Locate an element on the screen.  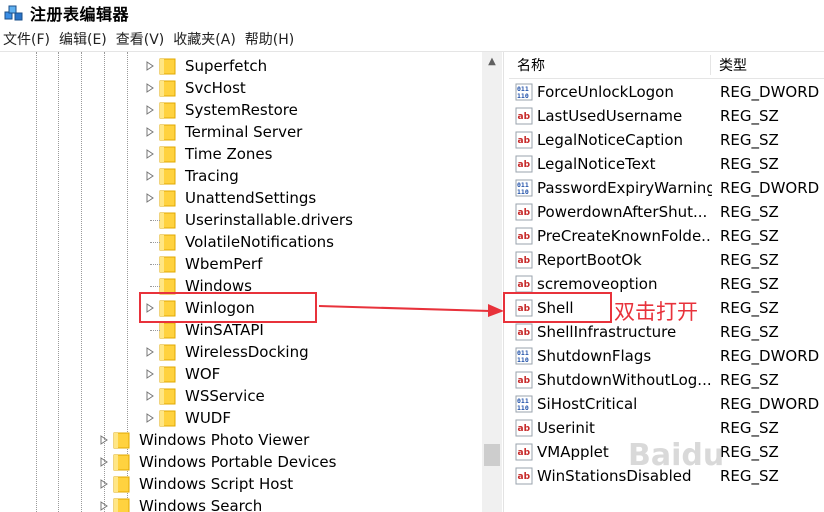
value-row: ab LastUsedUsername REG_SZ is located at coordinates (666, 116).